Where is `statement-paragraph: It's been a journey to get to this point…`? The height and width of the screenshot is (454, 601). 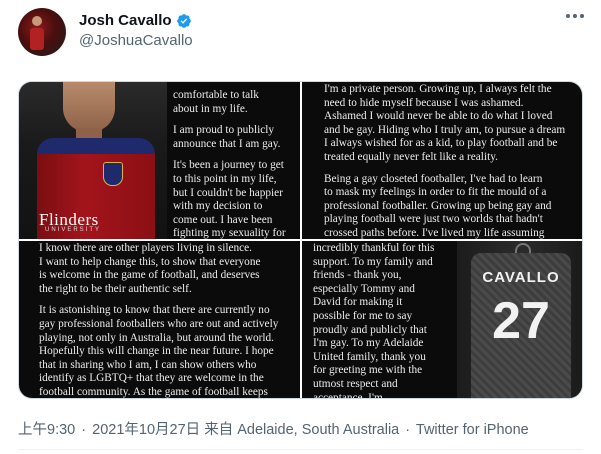
statement-paragraph: It's been a journey to get to this point… is located at coordinates (229, 199).